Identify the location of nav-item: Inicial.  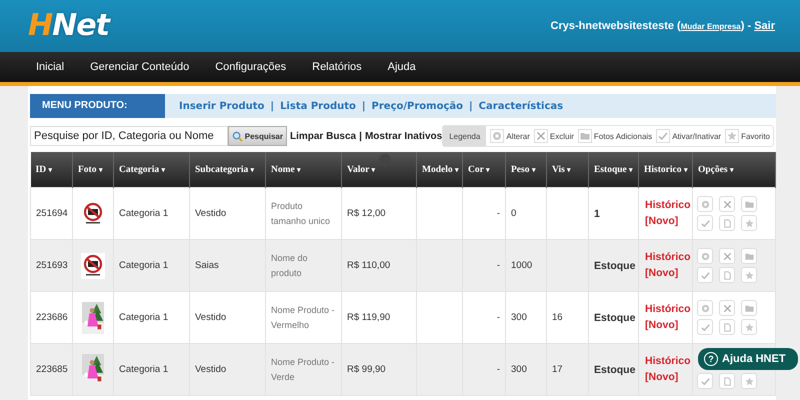
(50, 67).